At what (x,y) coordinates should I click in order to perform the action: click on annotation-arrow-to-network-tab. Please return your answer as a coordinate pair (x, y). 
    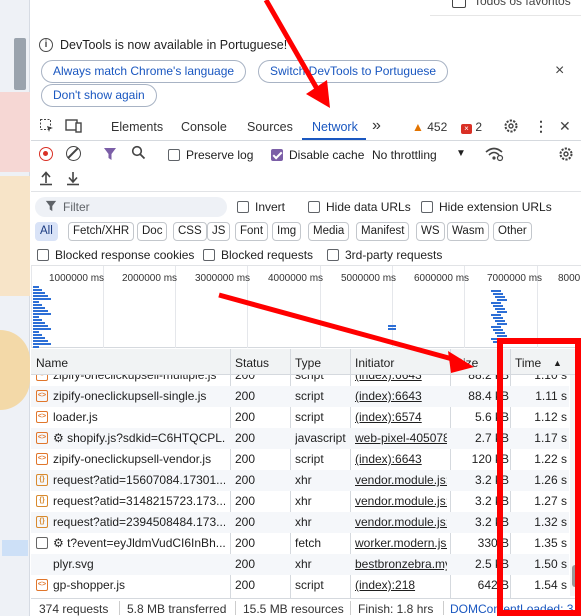
    Looking at the image, I should click on (296, 54).